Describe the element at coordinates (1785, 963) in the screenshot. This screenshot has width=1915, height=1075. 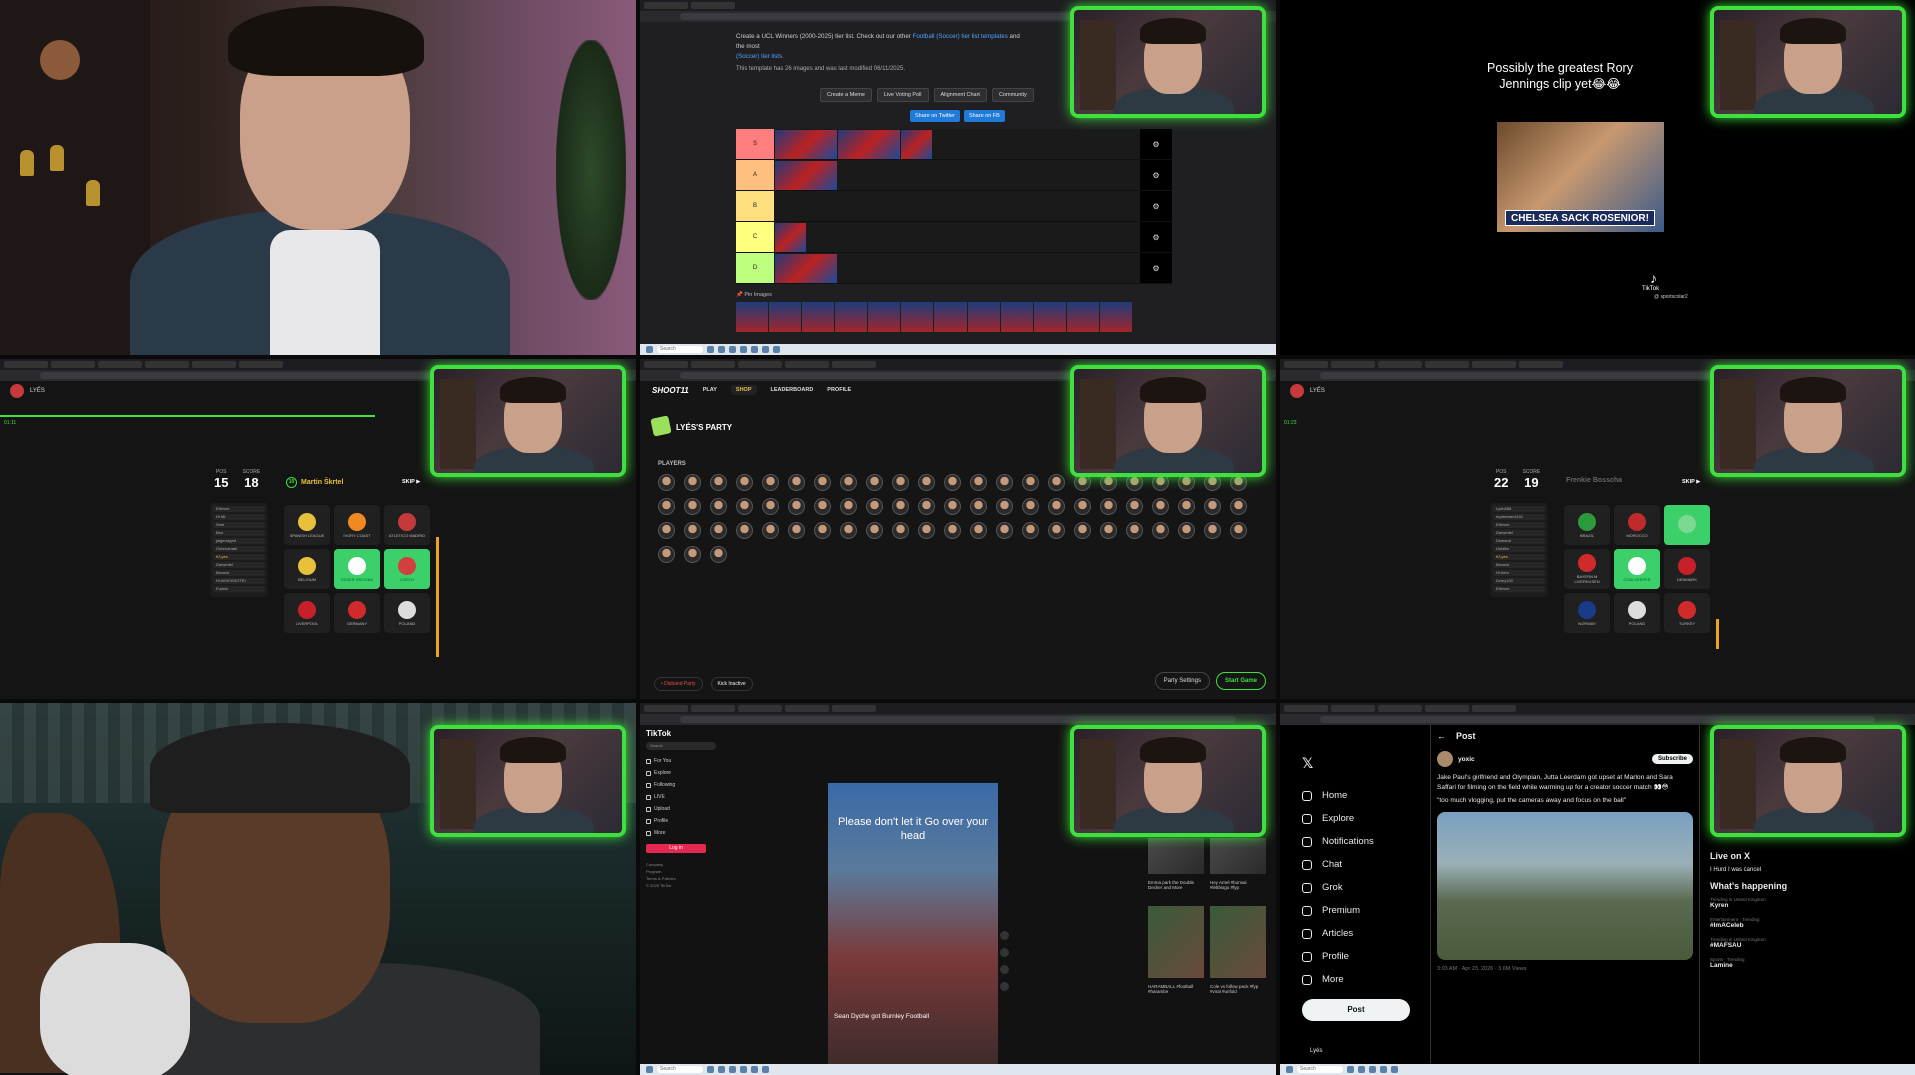
I see `trend-item: Sports · Trending Lamine` at that location.